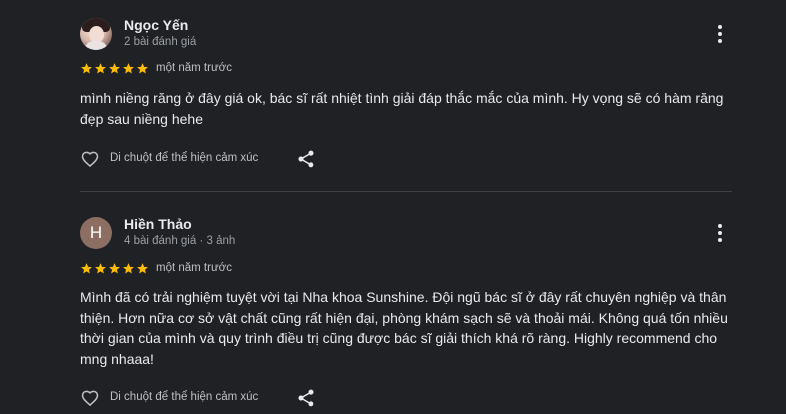 The height and width of the screenshot is (414, 786). Describe the element at coordinates (720, 233) in the screenshot. I see `more-options-icon` at that location.